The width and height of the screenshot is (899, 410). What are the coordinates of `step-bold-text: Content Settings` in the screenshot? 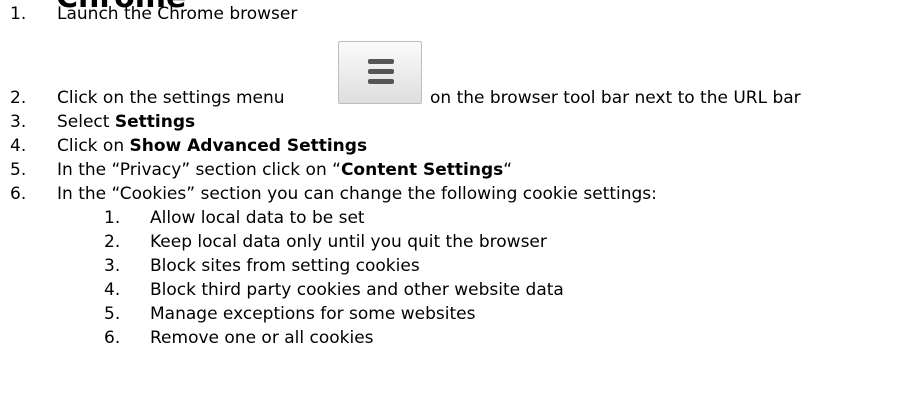 It's located at (422, 170).